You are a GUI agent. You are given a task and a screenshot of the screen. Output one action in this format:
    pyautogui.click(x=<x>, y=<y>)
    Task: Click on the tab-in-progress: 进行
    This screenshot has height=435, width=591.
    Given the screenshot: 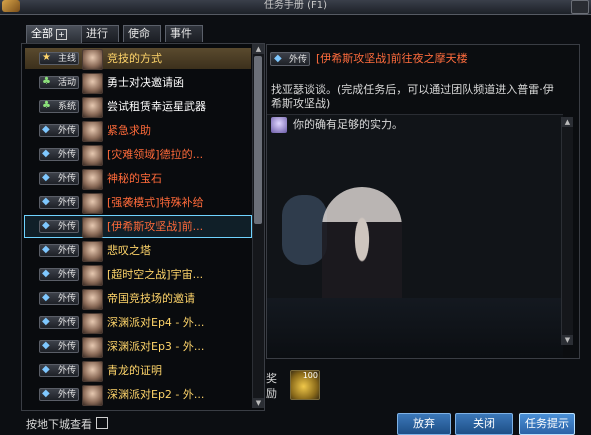 What is the action you would take?
    pyautogui.click(x=100, y=33)
    